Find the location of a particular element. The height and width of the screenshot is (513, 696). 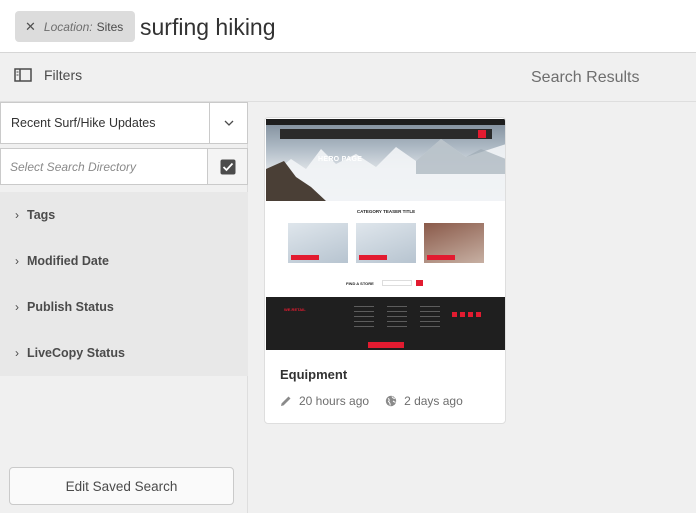

location-tag-key: Location: is located at coordinates (68, 26).